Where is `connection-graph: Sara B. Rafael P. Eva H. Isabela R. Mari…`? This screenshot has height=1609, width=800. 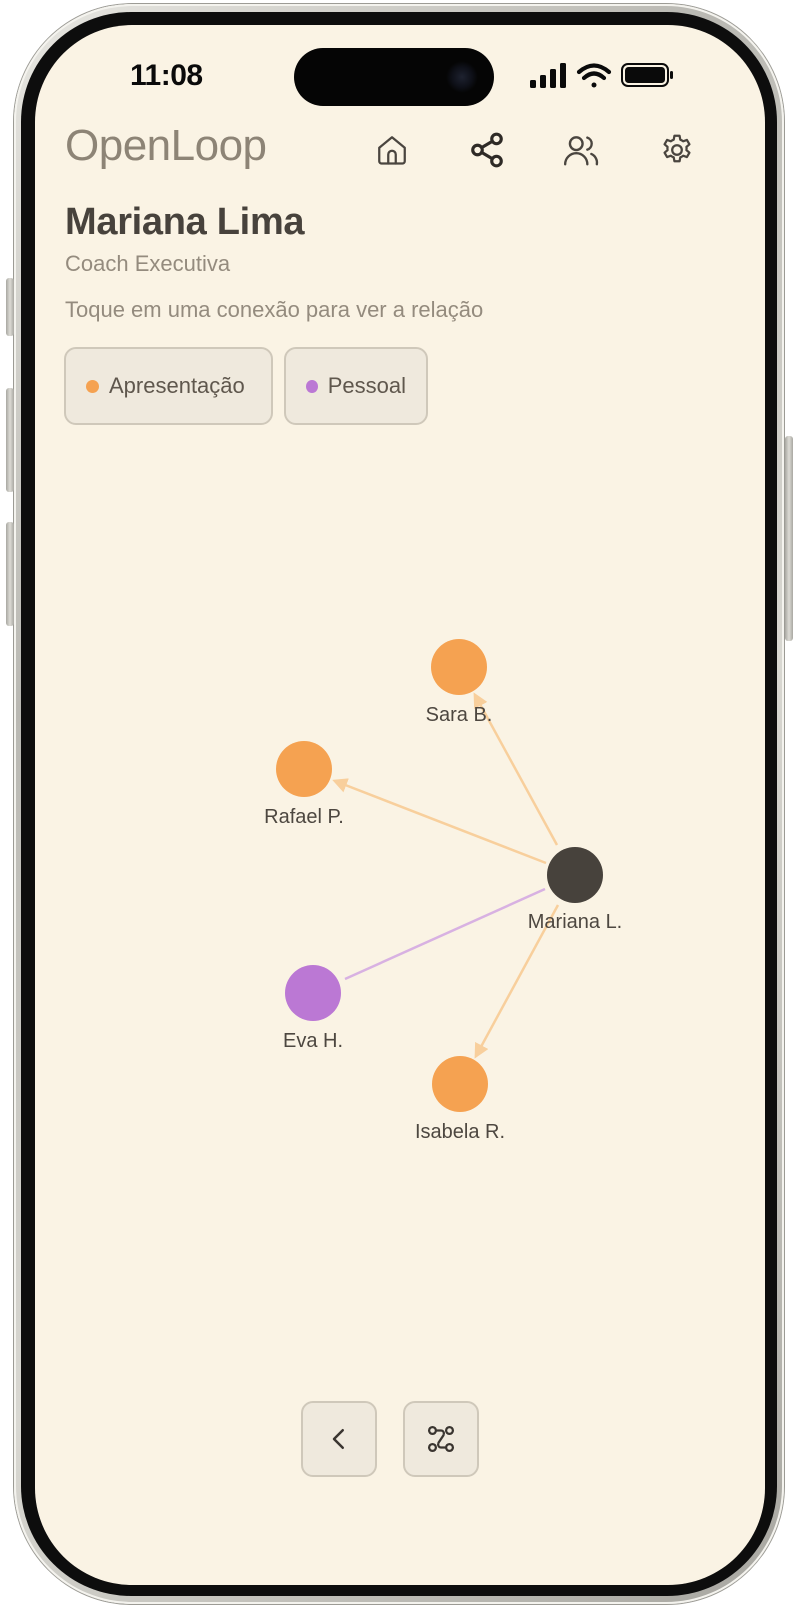
connection-graph: Sara B. Rafael P. Eva H. Isabela R. Mari… is located at coordinates (443, 891).